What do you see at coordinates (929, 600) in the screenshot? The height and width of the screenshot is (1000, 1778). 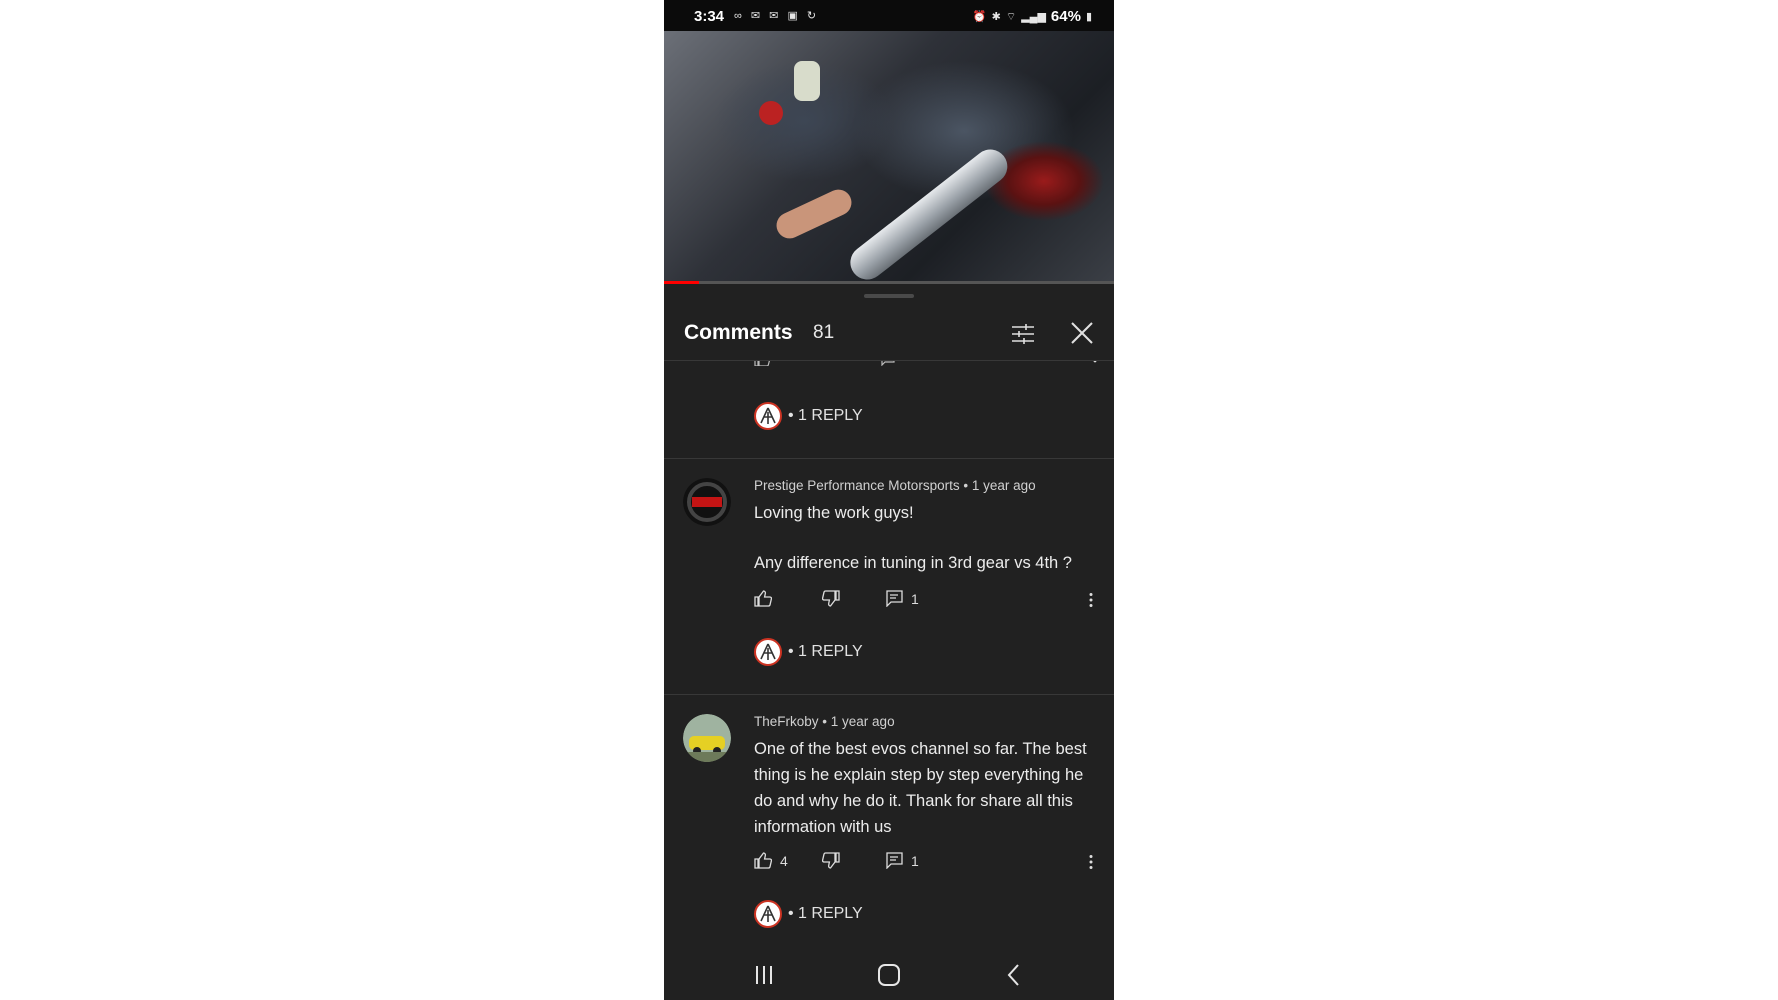 I see `comment-actions: 1` at bounding box center [929, 600].